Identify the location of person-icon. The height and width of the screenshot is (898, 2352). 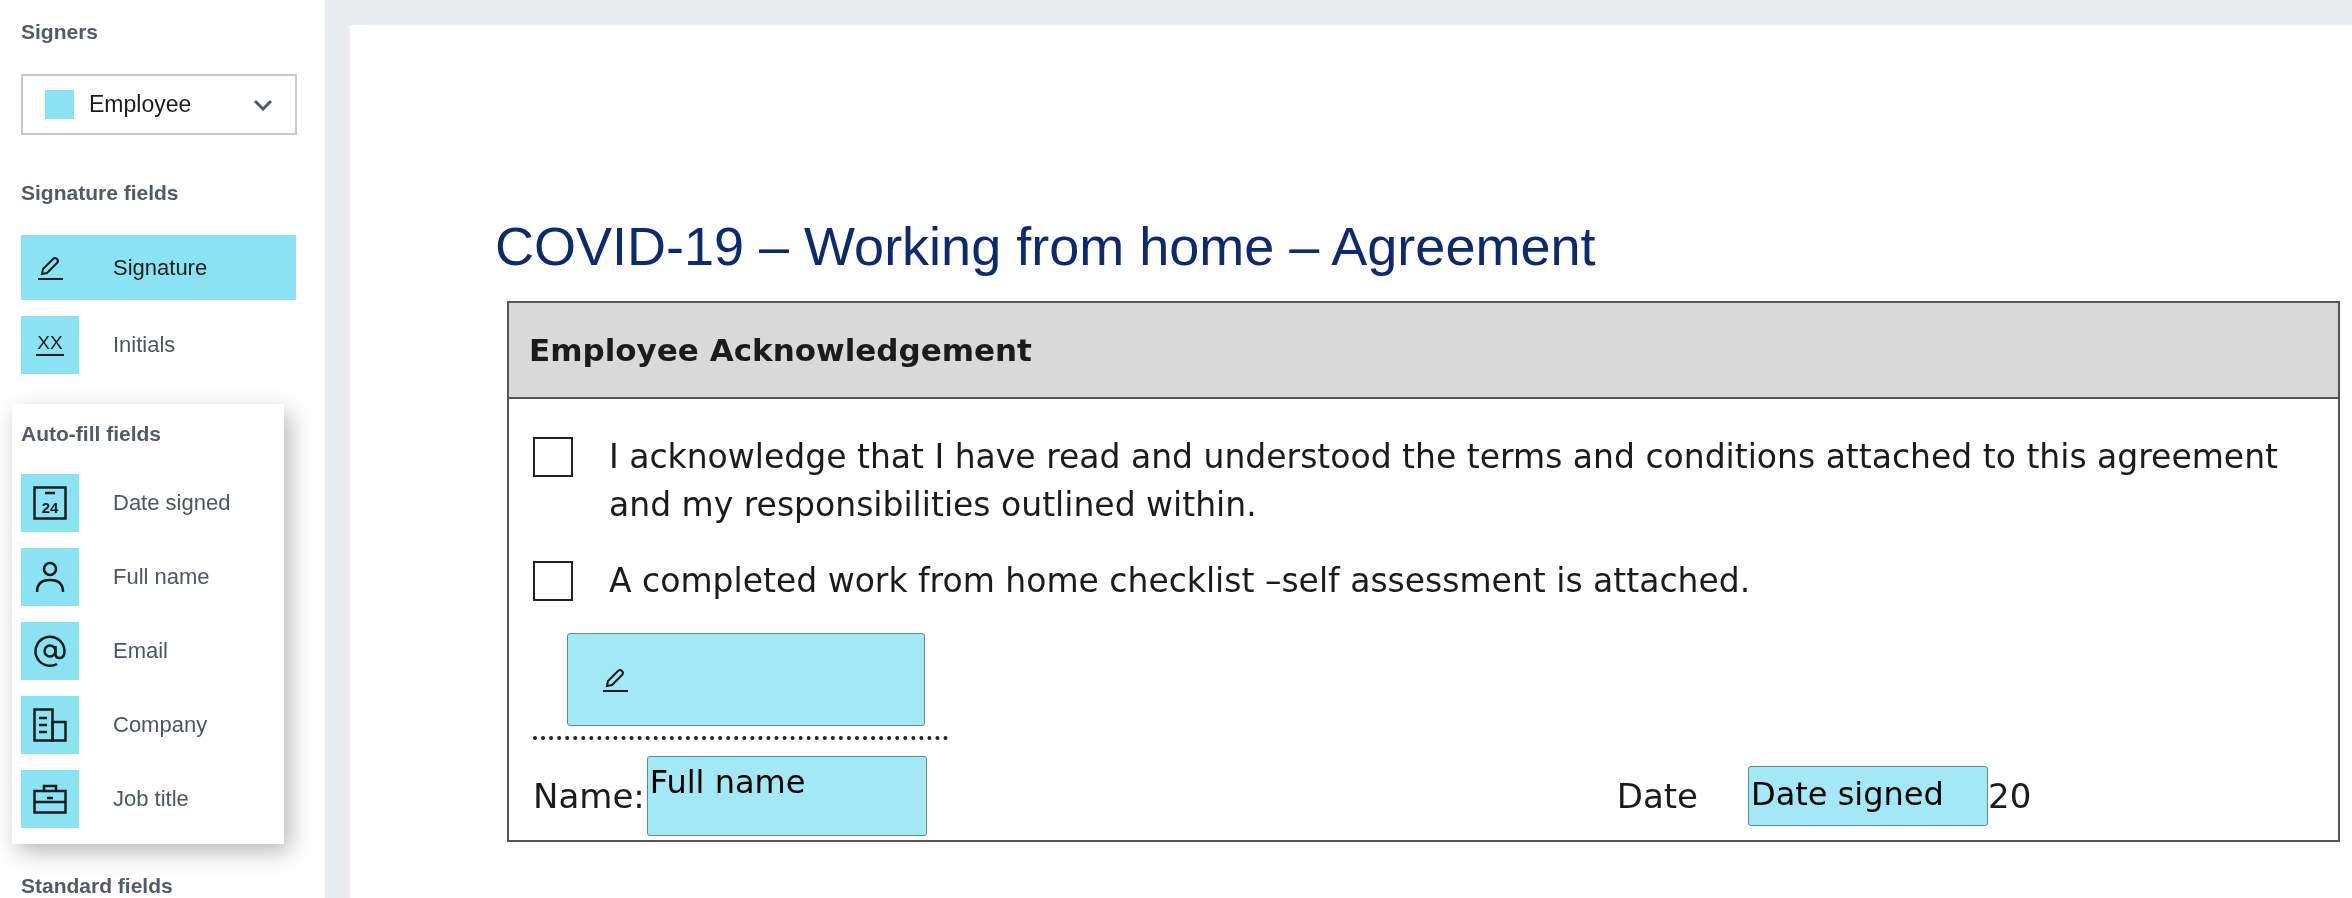
(50, 577).